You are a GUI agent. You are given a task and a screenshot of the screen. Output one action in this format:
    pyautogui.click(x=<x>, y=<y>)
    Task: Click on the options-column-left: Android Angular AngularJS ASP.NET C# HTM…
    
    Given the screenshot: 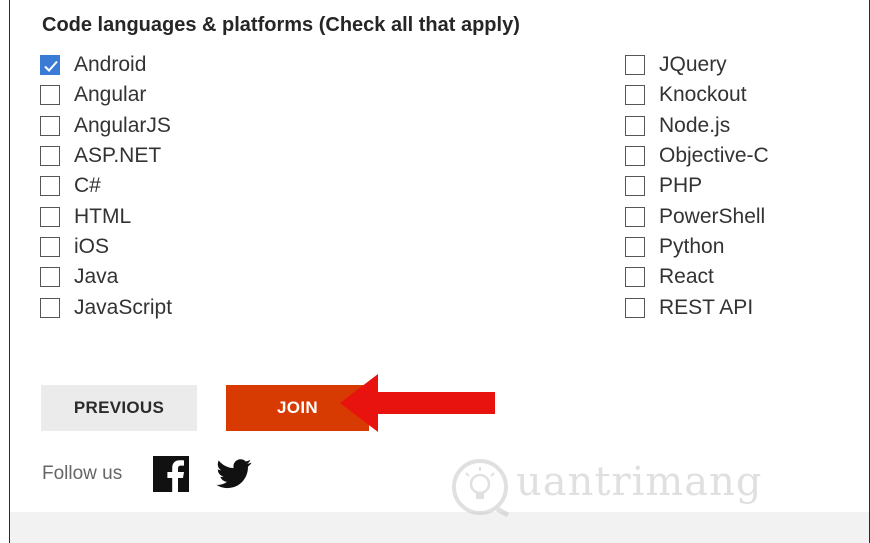 What is the action you would take?
    pyautogui.click(x=106, y=186)
    